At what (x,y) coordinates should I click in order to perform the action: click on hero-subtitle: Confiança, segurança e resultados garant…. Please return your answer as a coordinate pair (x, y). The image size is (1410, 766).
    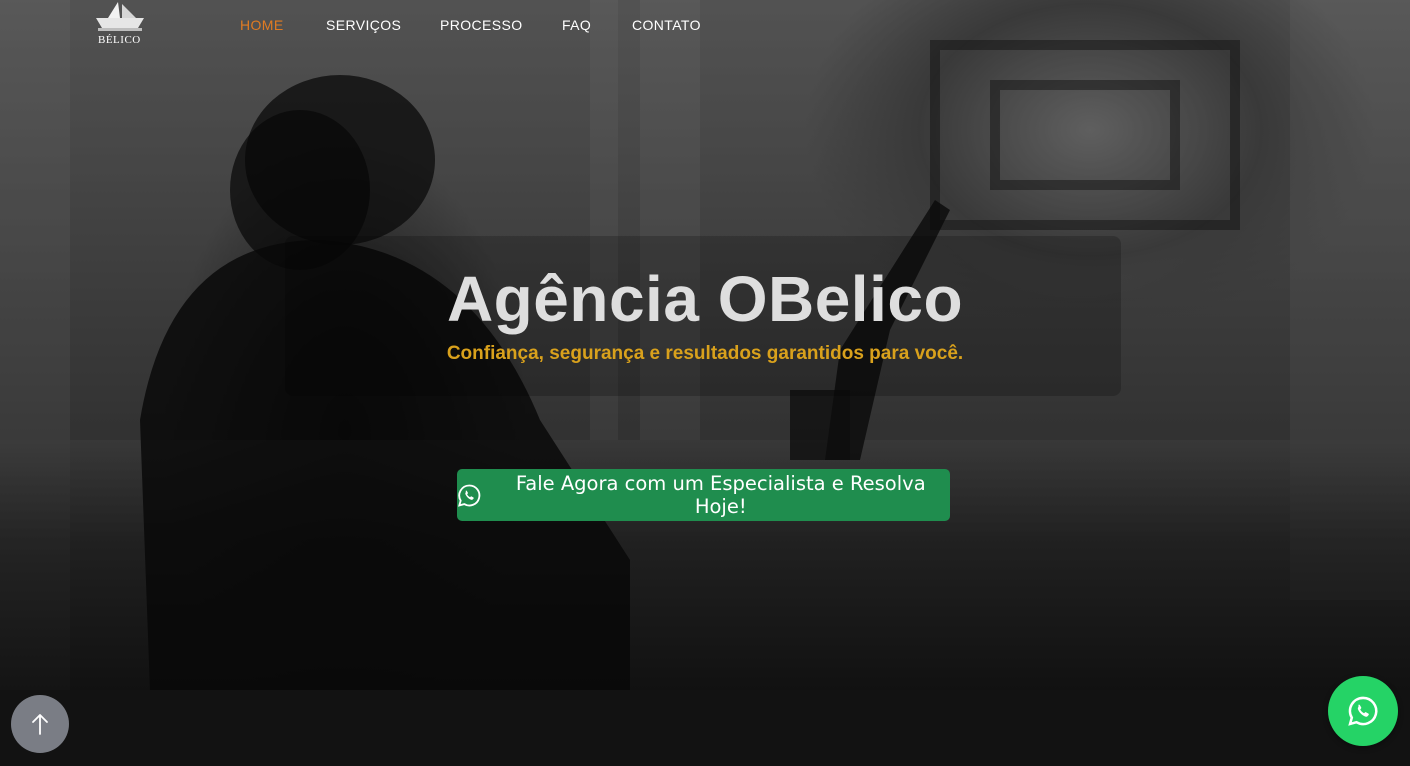
    Looking at the image, I should click on (705, 353).